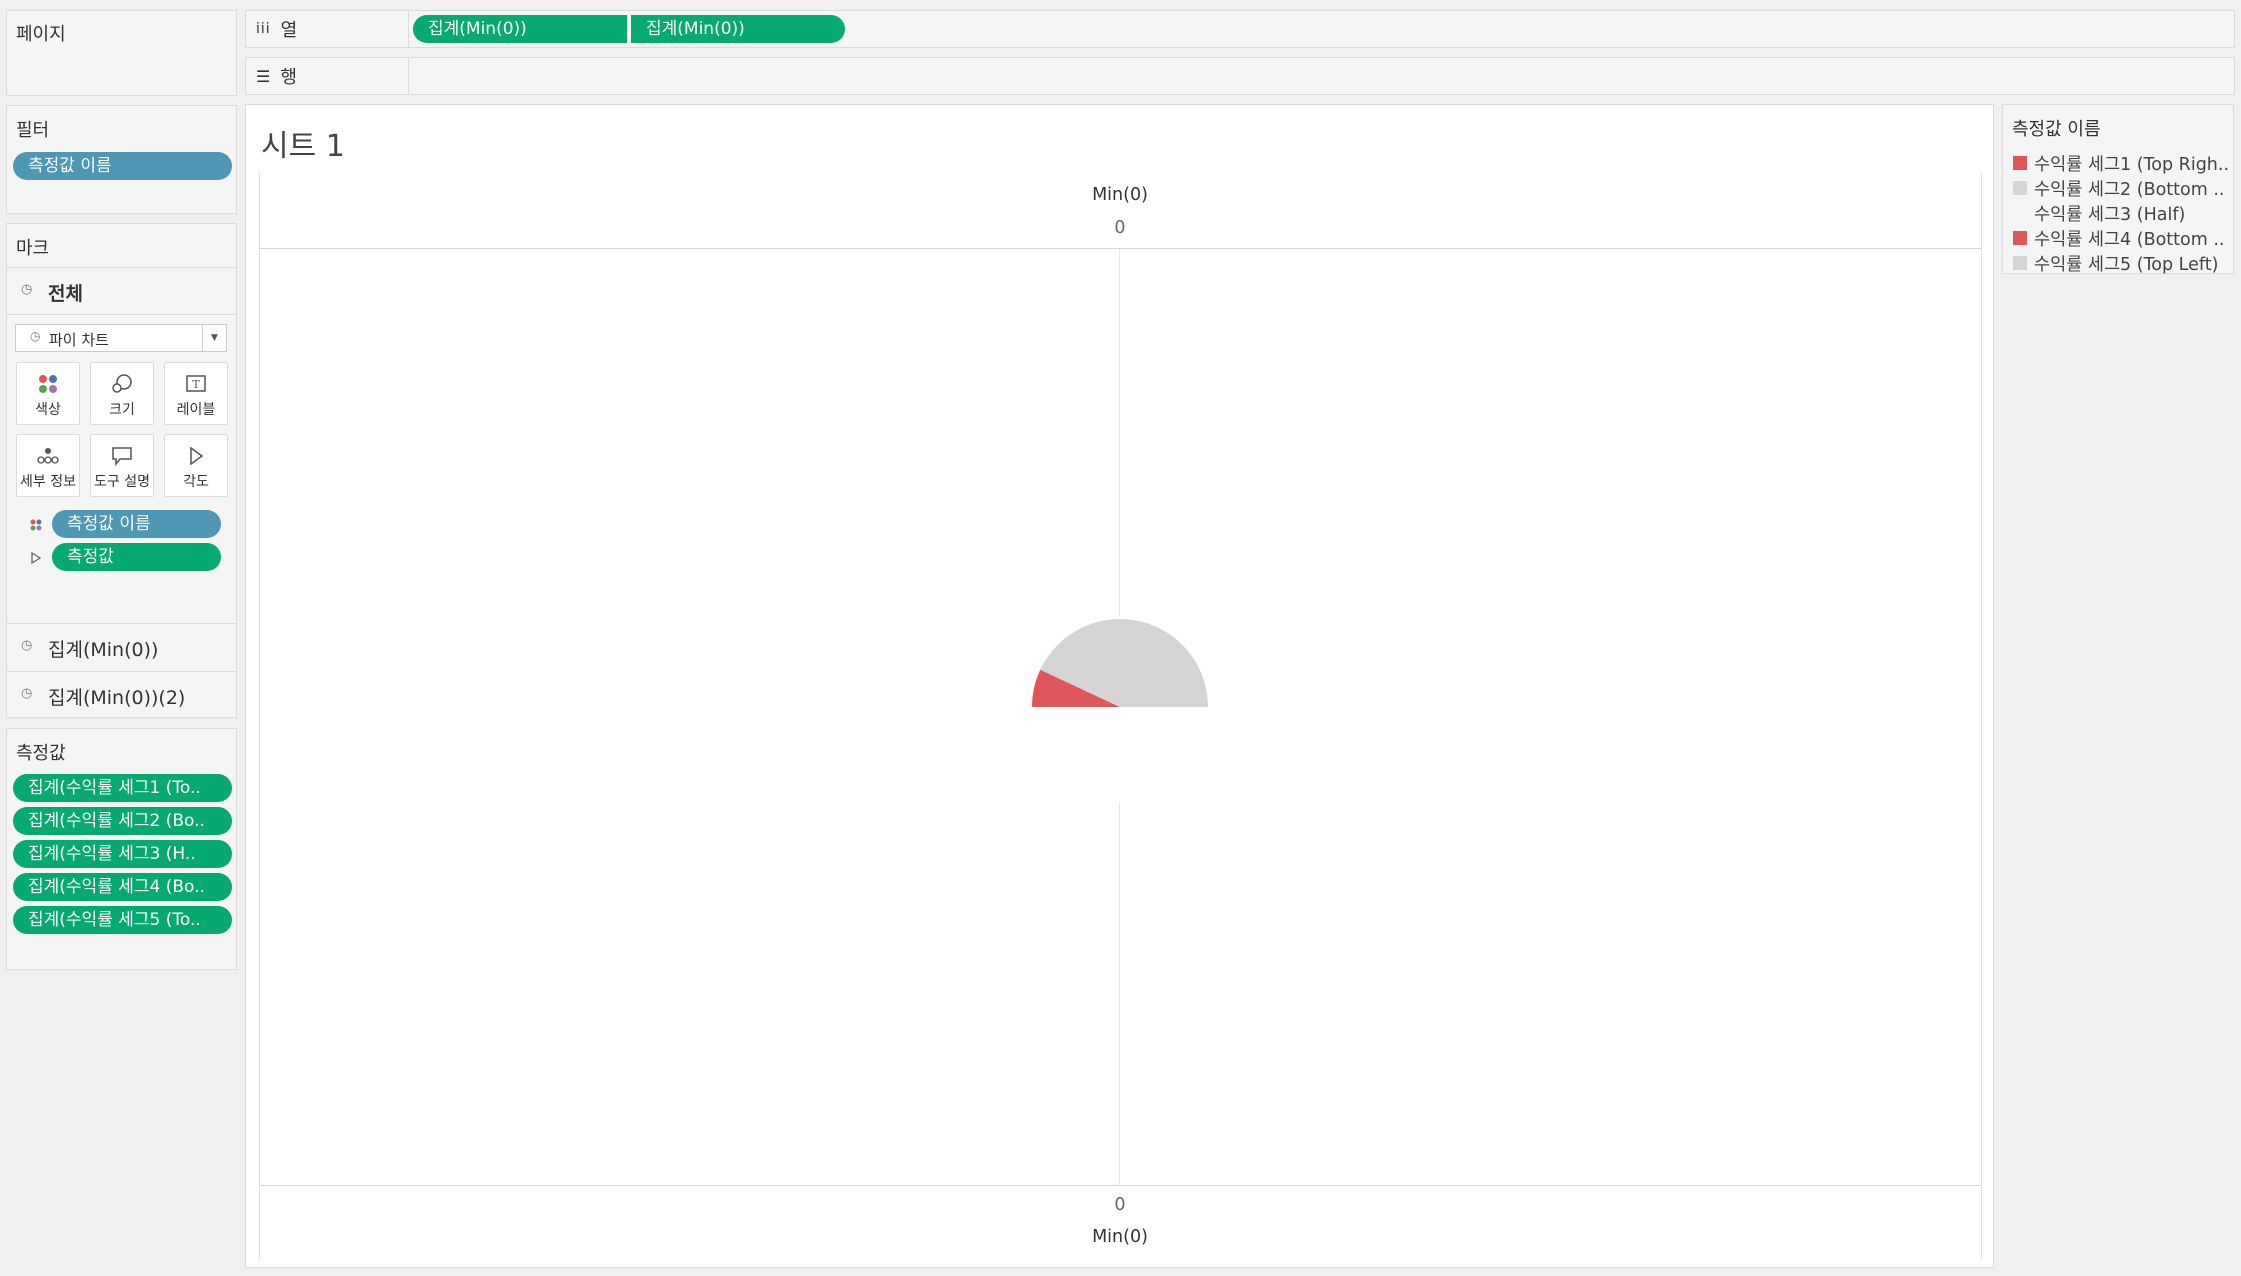  I want to click on rows-shelf-label: ☰ 행, so click(327, 76).